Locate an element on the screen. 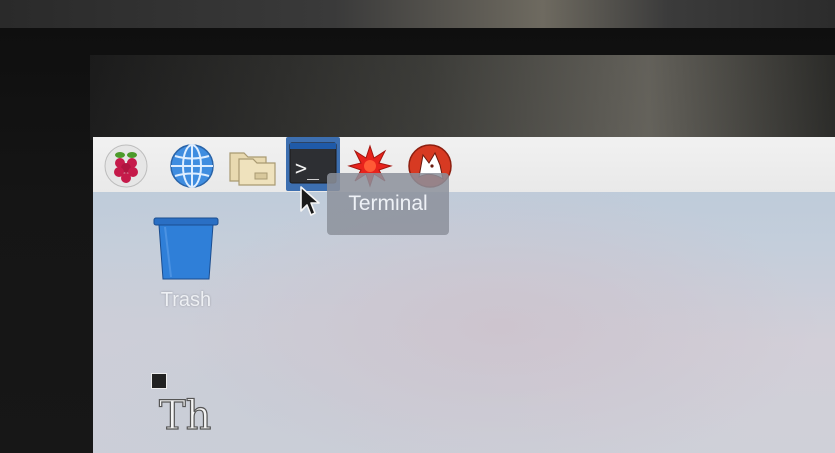  trash-desktop-icon: Trash is located at coordinates (186, 263).